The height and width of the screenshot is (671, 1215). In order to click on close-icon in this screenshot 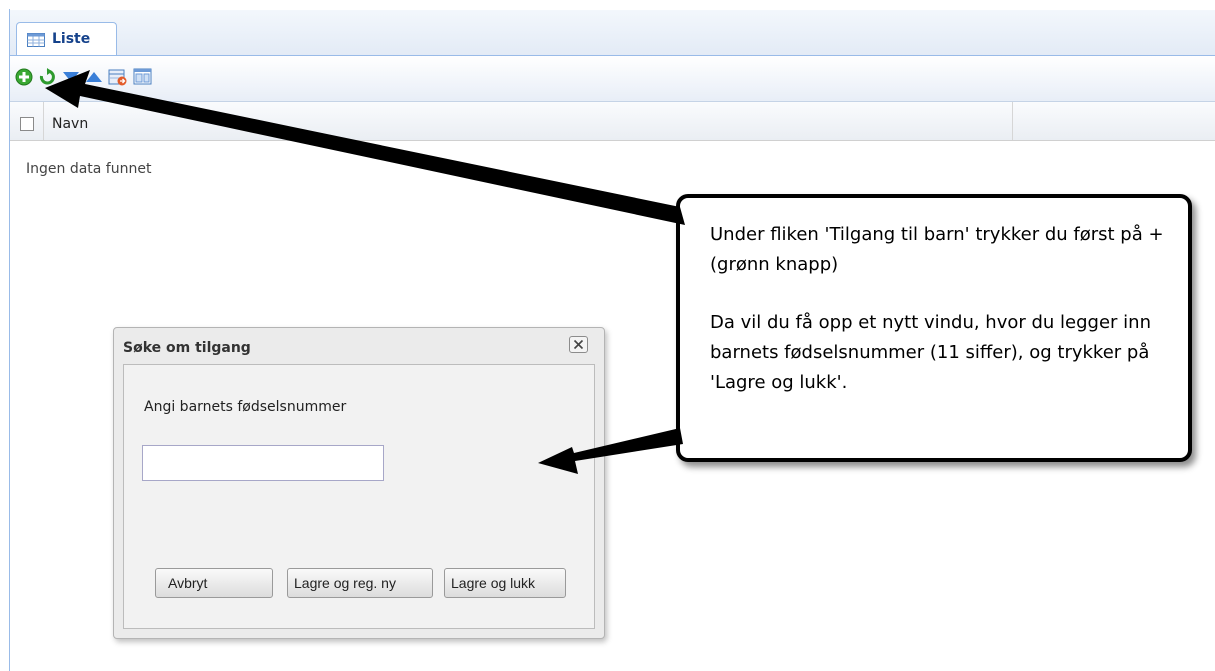, I will do `click(578, 344)`.